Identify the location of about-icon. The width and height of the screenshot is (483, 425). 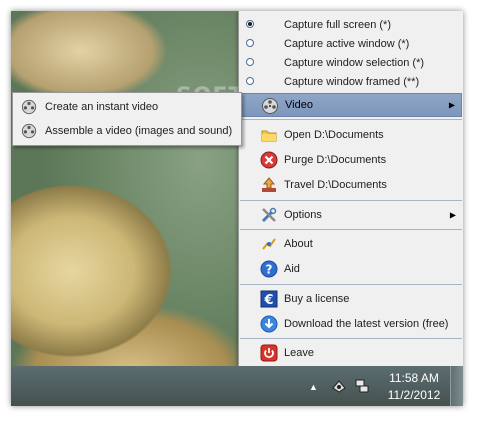
(269, 244).